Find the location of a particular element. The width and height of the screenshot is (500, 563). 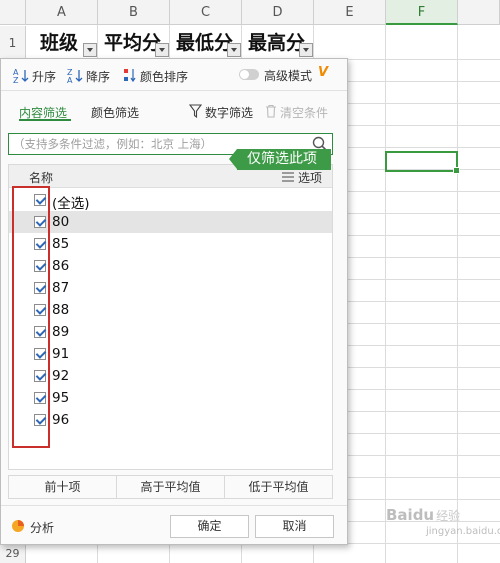

vip-badge-icon: V is located at coordinates (323, 72).